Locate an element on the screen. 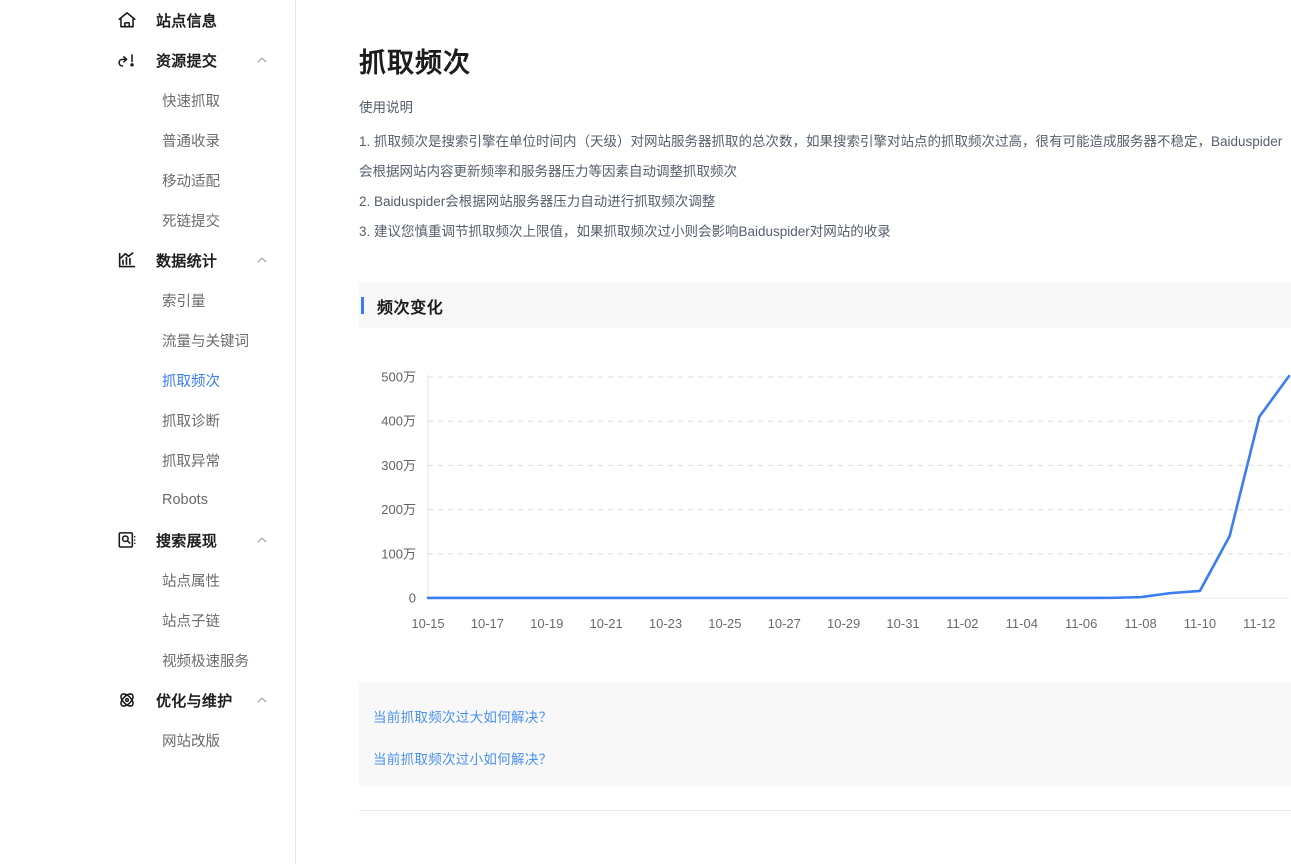 Image resolution: width=1291 pixels, height=864 pixels. sidebar-group-label: 数据统计 is located at coordinates (187, 261).